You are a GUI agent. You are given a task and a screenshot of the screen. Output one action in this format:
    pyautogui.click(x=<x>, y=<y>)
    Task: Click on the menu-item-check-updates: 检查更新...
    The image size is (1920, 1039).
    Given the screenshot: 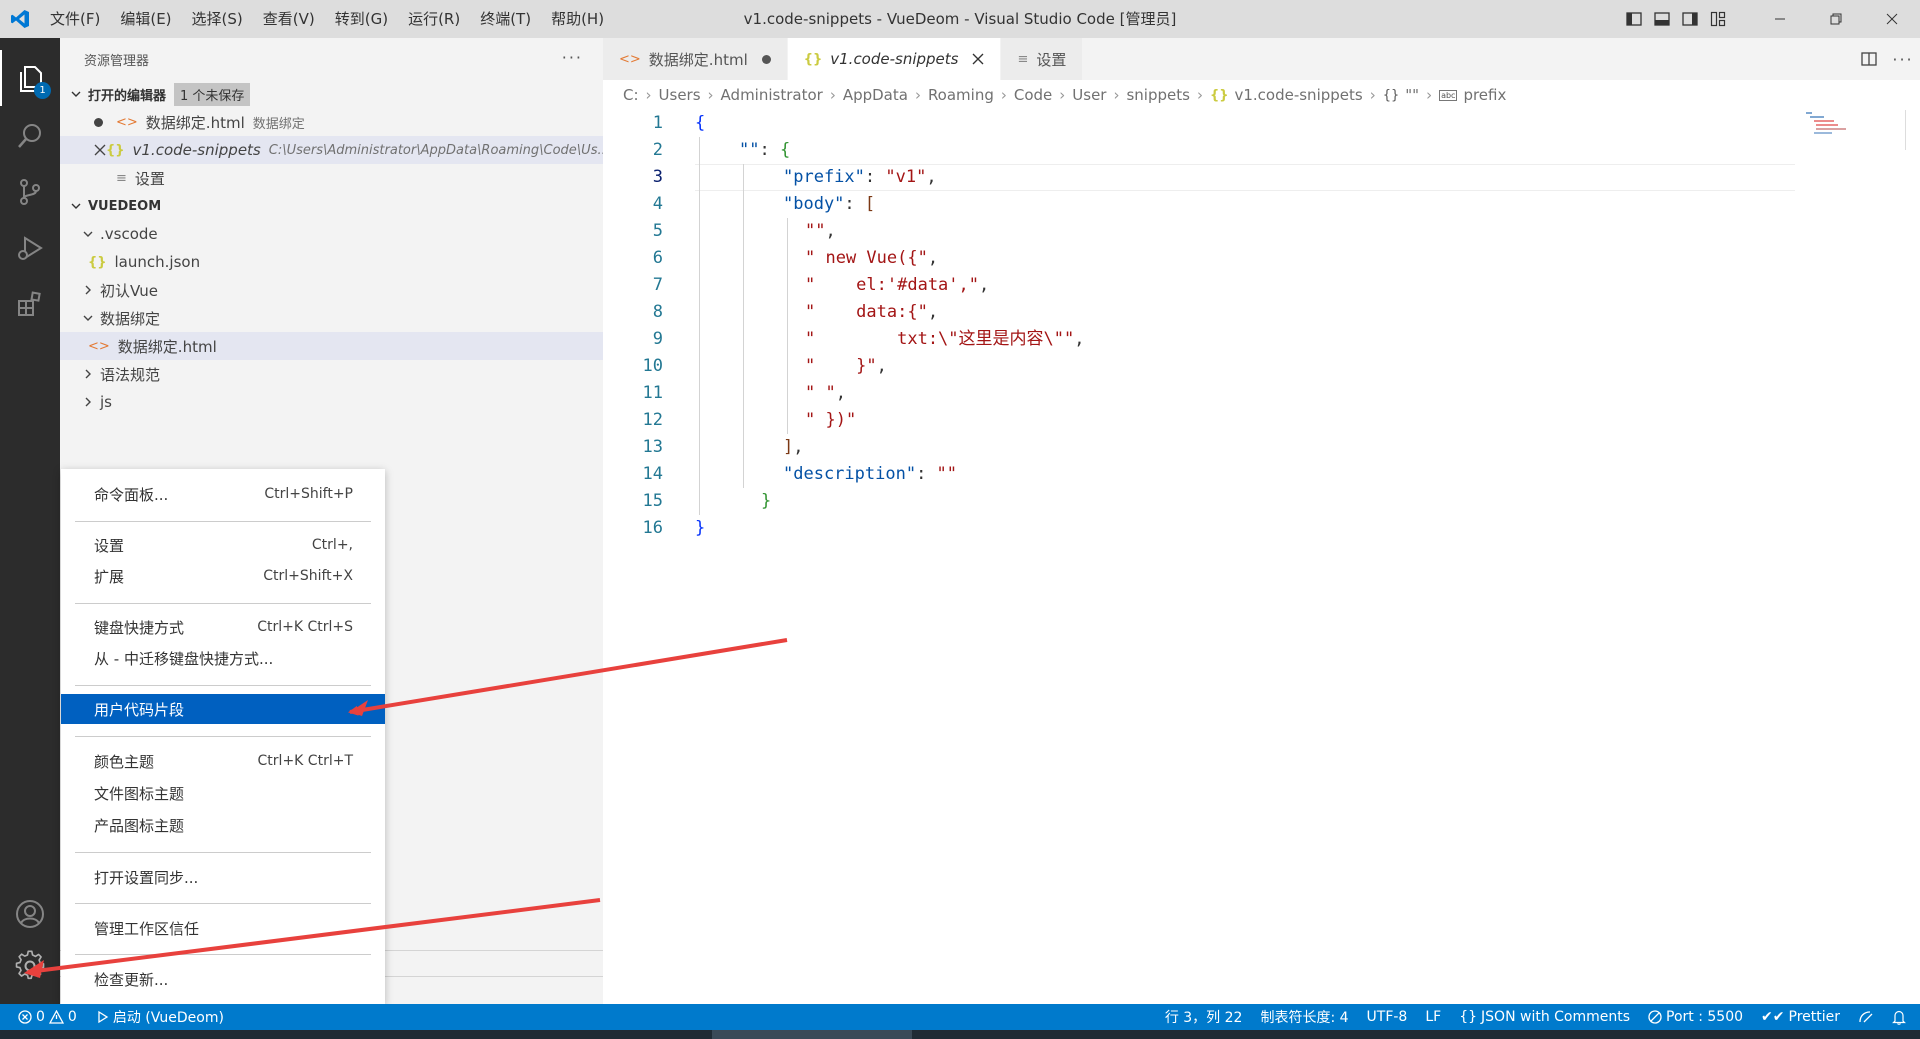 What is the action you would take?
    pyautogui.click(x=223, y=979)
    